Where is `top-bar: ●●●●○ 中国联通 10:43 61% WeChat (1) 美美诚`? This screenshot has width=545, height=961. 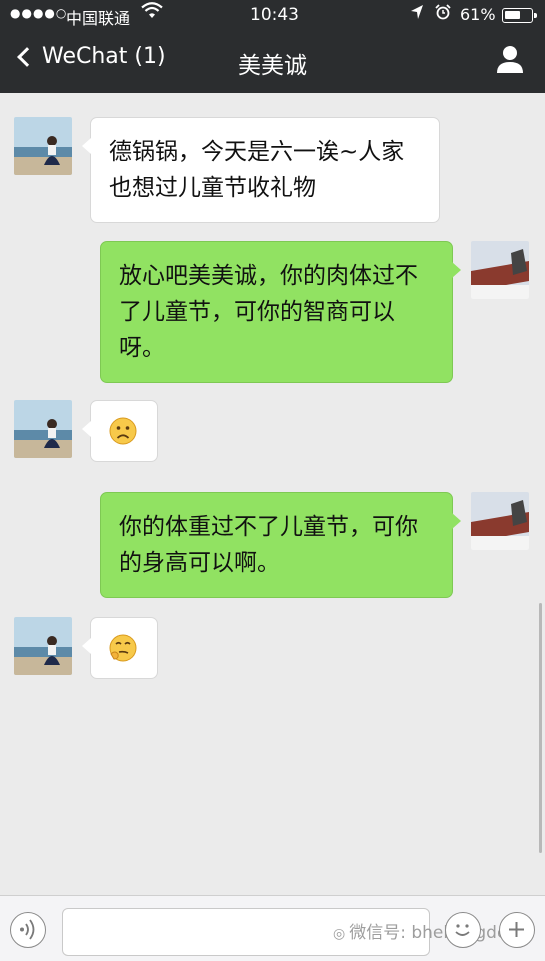 top-bar: ●●●●○ 中国联通 10:43 61% WeChat (1) 美美诚 is located at coordinates (272, 46).